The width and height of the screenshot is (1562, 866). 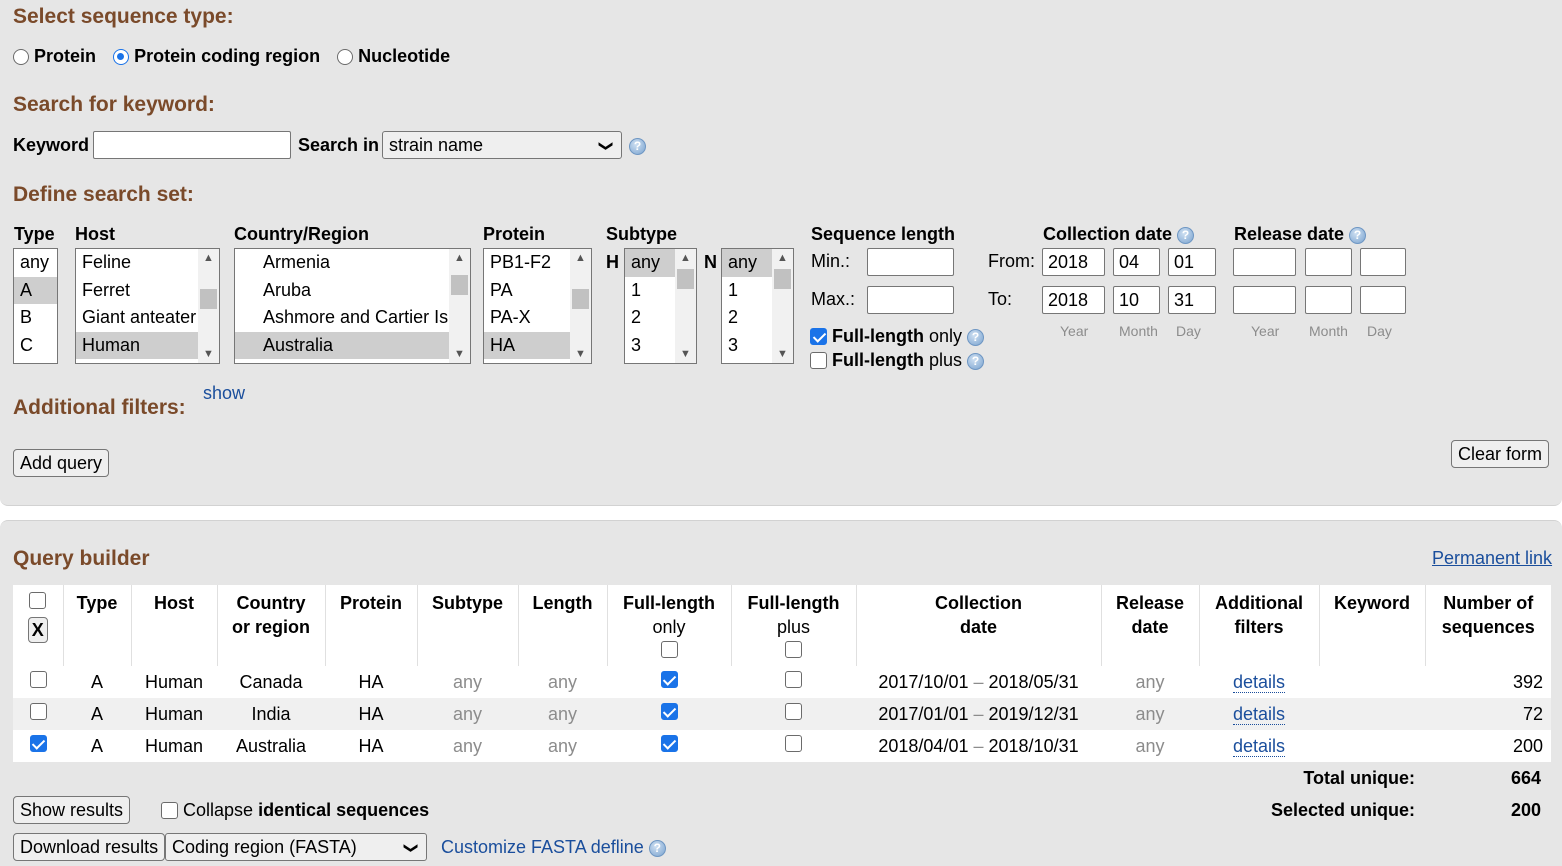 What do you see at coordinates (878, 336) in the screenshot?
I see `full-length-only-label-bold: Full-length` at bounding box center [878, 336].